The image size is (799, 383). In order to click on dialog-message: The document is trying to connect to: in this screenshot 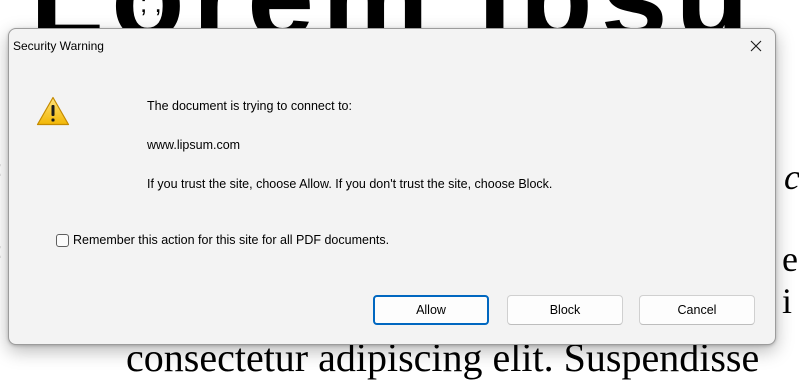, I will do `click(249, 106)`.